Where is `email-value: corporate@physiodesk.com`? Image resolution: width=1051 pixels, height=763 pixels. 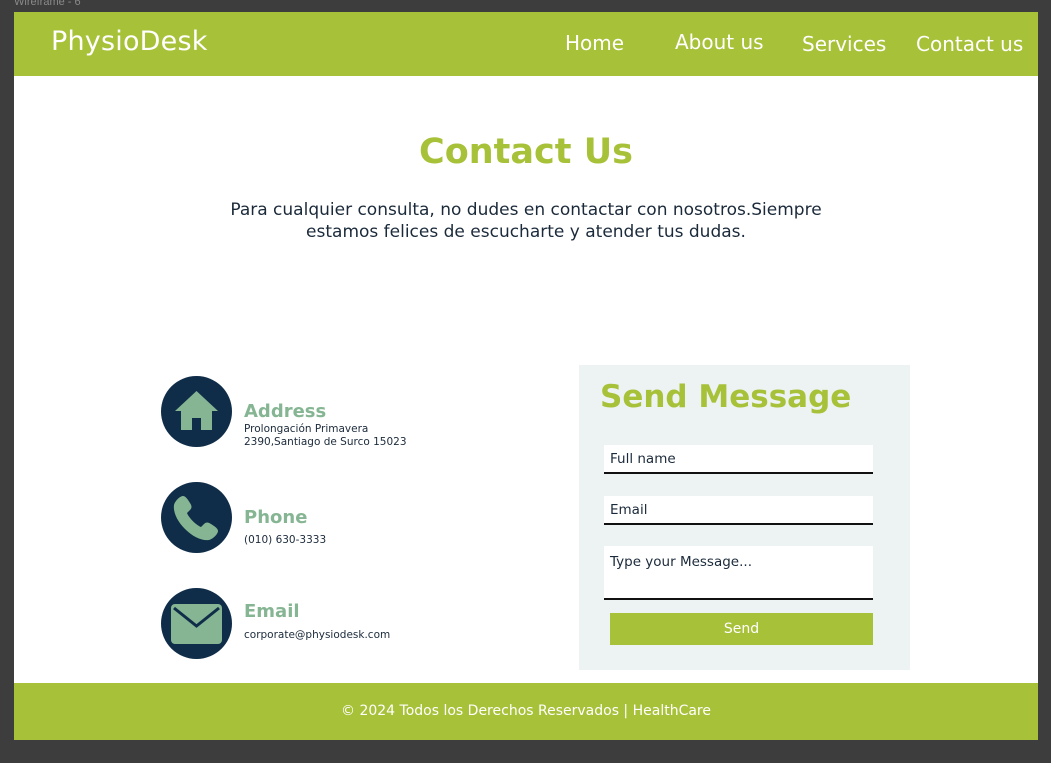
email-value: corporate@physiodesk.com is located at coordinates (317, 635).